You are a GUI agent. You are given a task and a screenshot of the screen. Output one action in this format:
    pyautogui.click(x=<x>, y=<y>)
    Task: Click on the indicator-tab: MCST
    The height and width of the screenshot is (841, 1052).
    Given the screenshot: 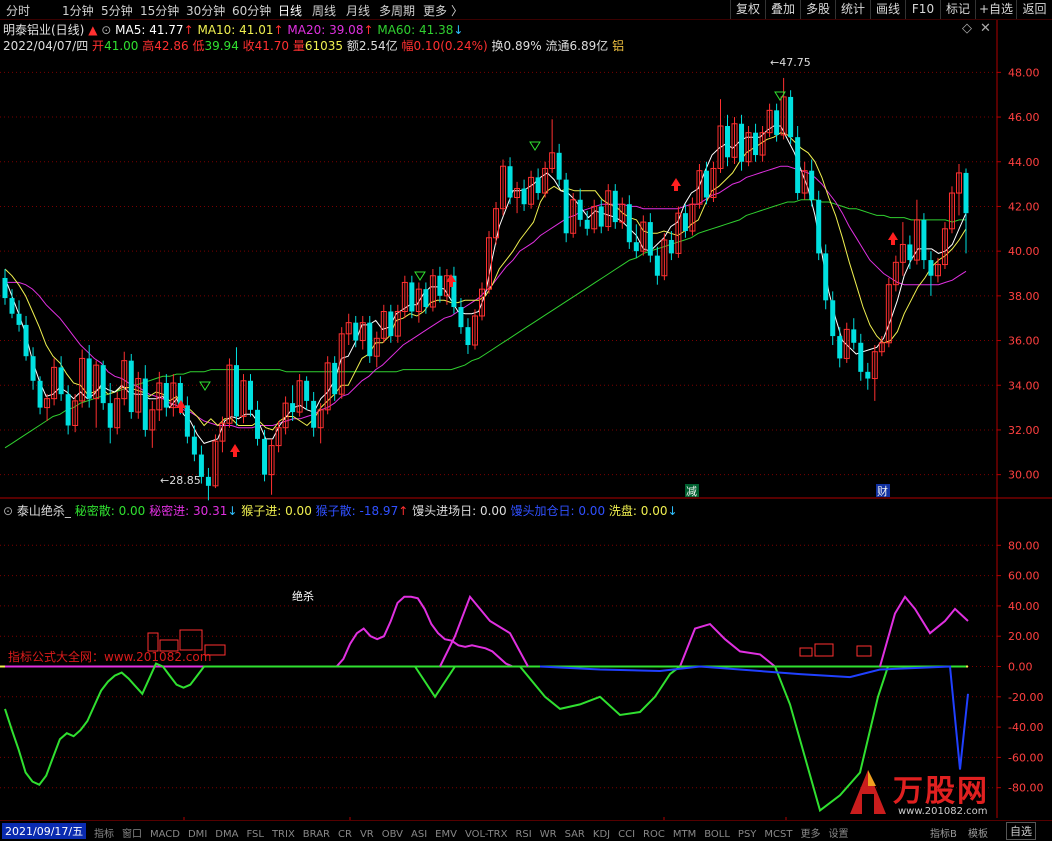 What is the action you would take?
    pyautogui.click(x=778, y=834)
    